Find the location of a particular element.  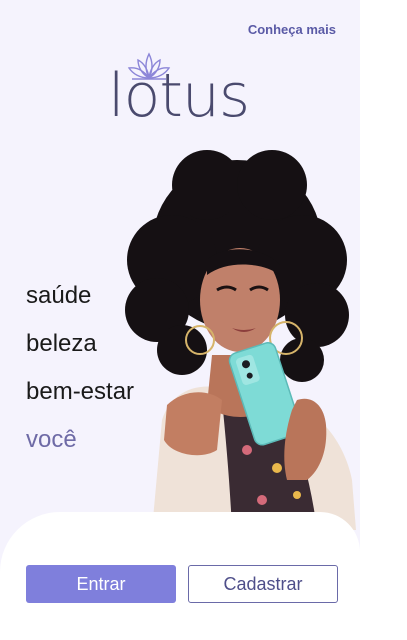

signup-button: Cadastrar is located at coordinates (263, 584).